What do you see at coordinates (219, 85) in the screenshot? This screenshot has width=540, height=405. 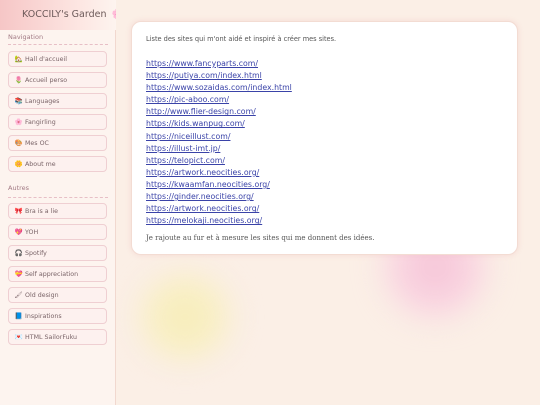 I see `list-item: https://www.sozaidas.com/index.html` at bounding box center [219, 85].